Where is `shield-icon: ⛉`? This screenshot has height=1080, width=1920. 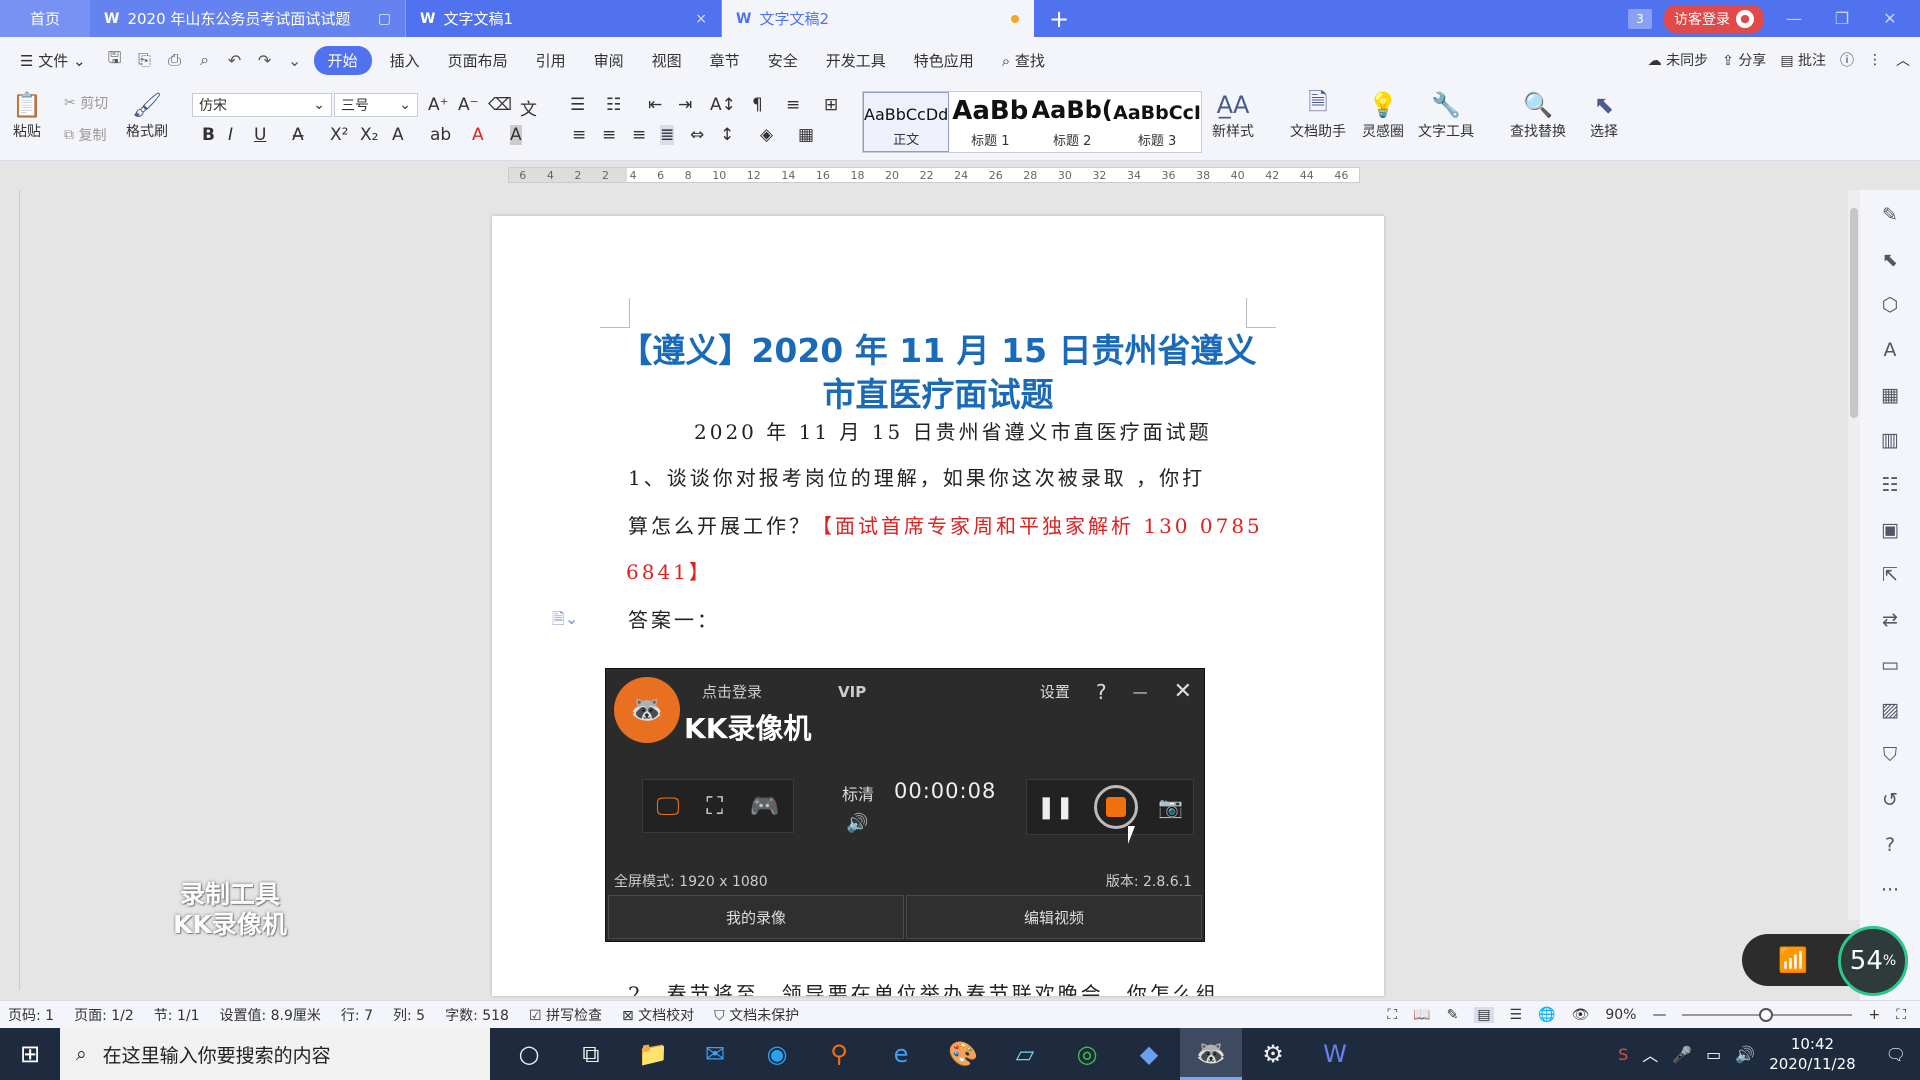
shield-icon: ⛉ is located at coordinates (1890, 755).